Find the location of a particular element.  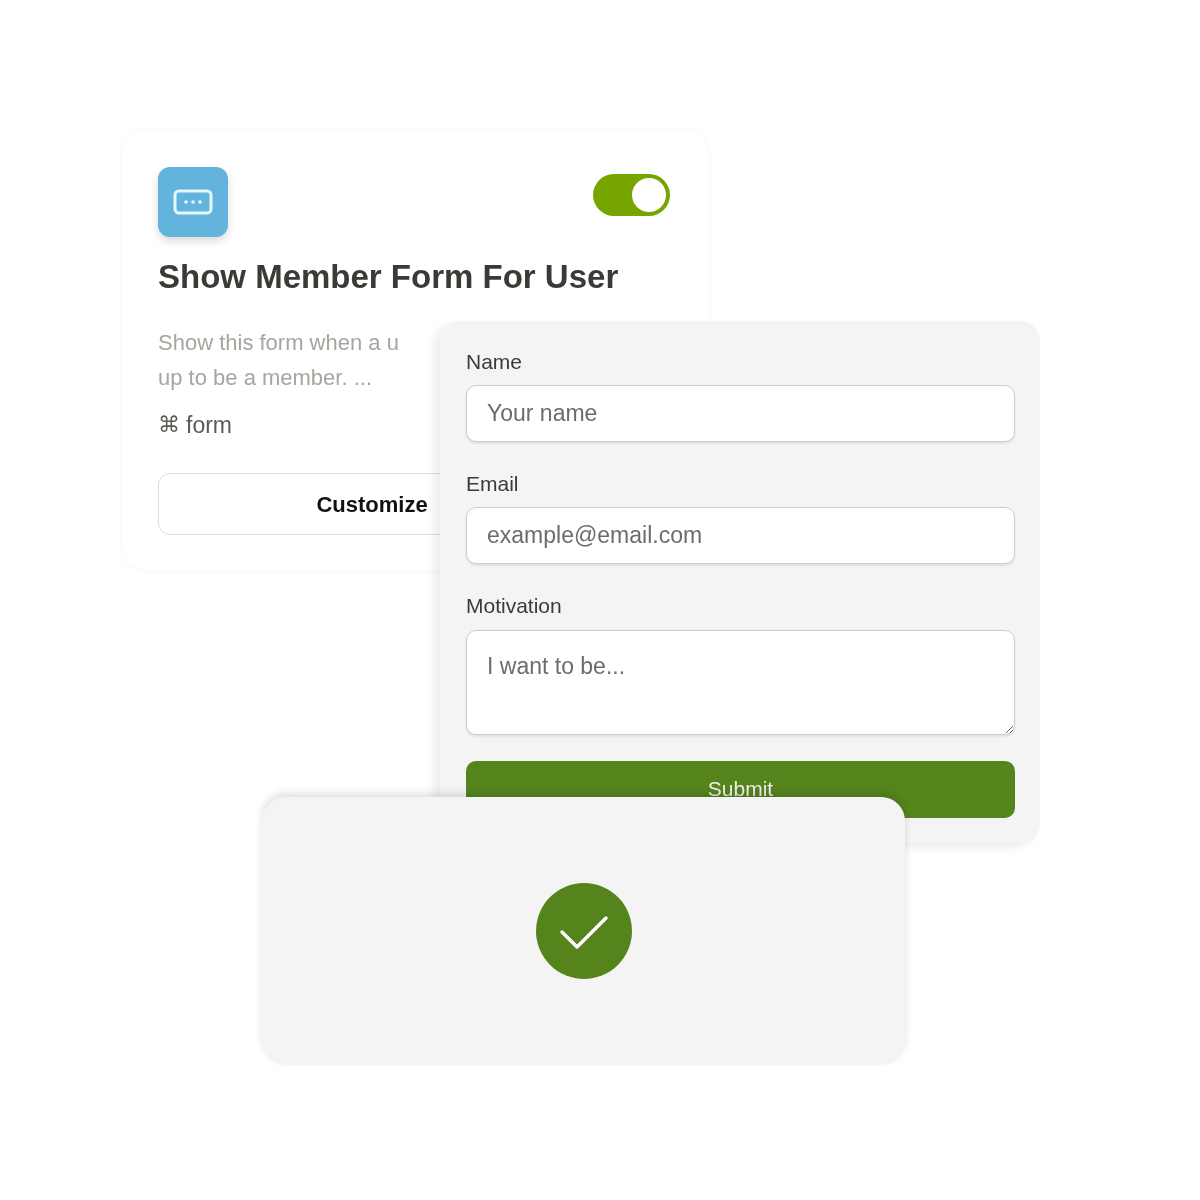

tag-text: form is located at coordinates (209, 425).